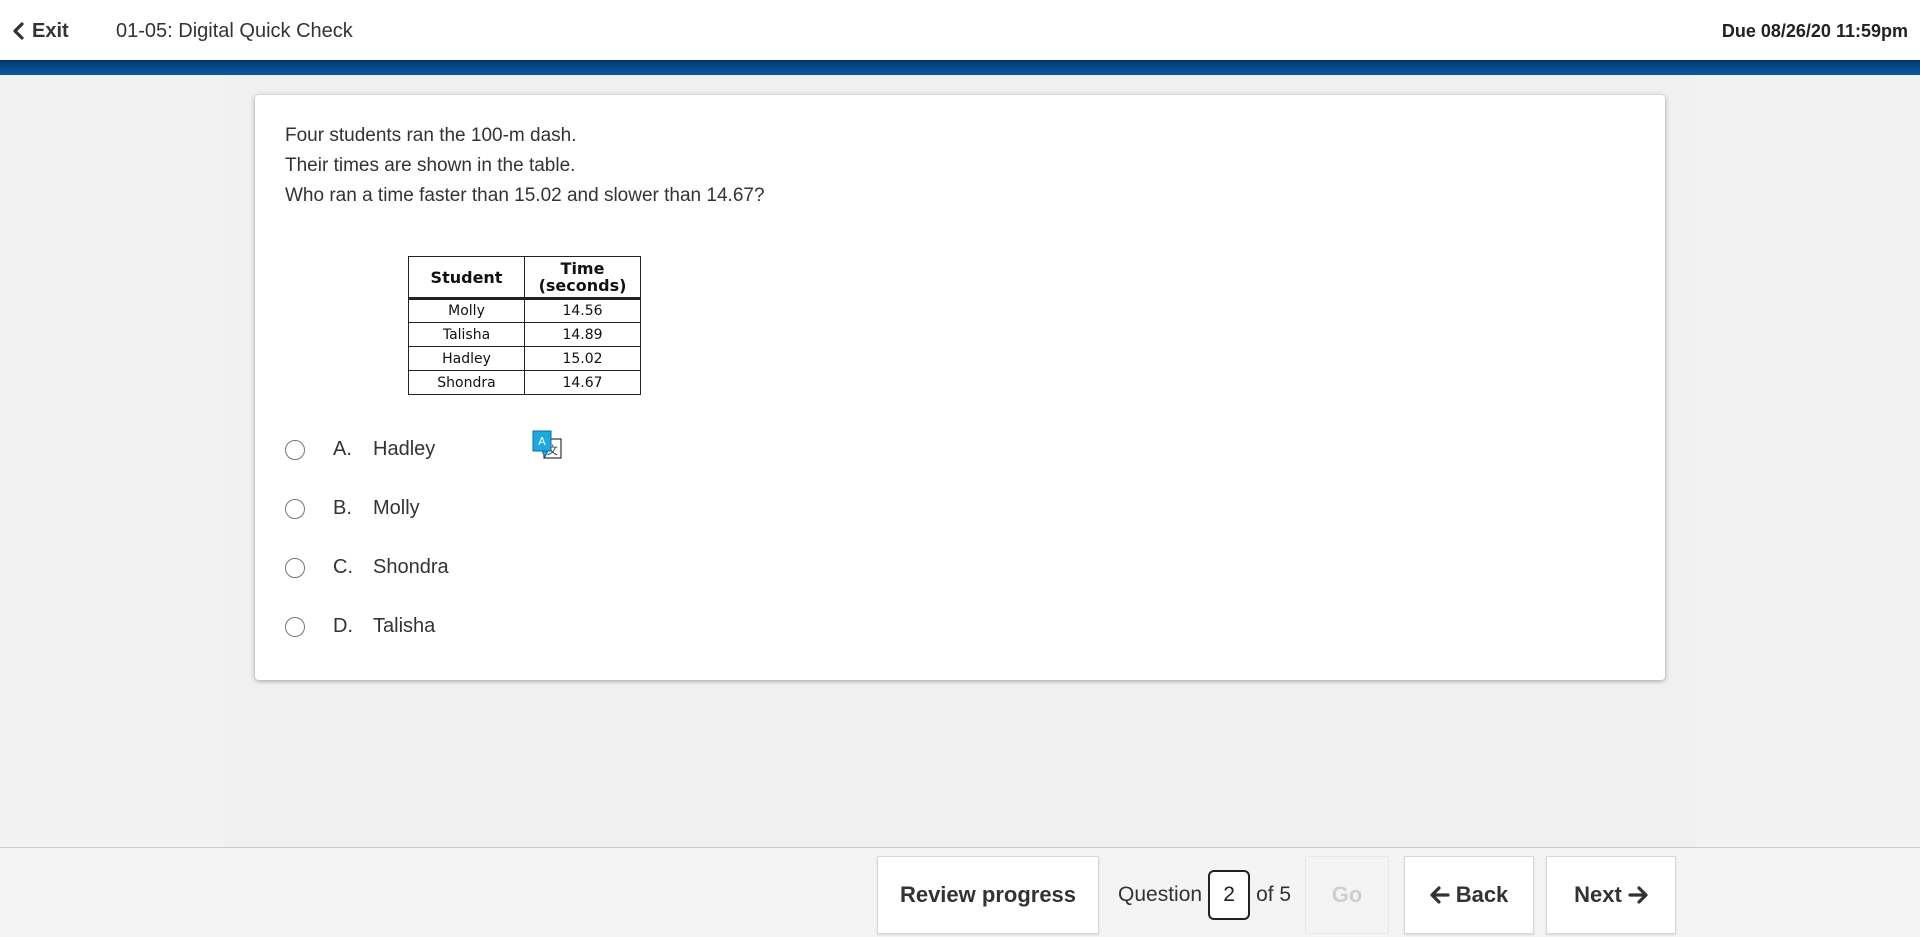 The width and height of the screenshot is (1920, 937). Describe the element at coordinates (466, 310) in the screenshot. I see `student-name-cell: Molly` at that location.